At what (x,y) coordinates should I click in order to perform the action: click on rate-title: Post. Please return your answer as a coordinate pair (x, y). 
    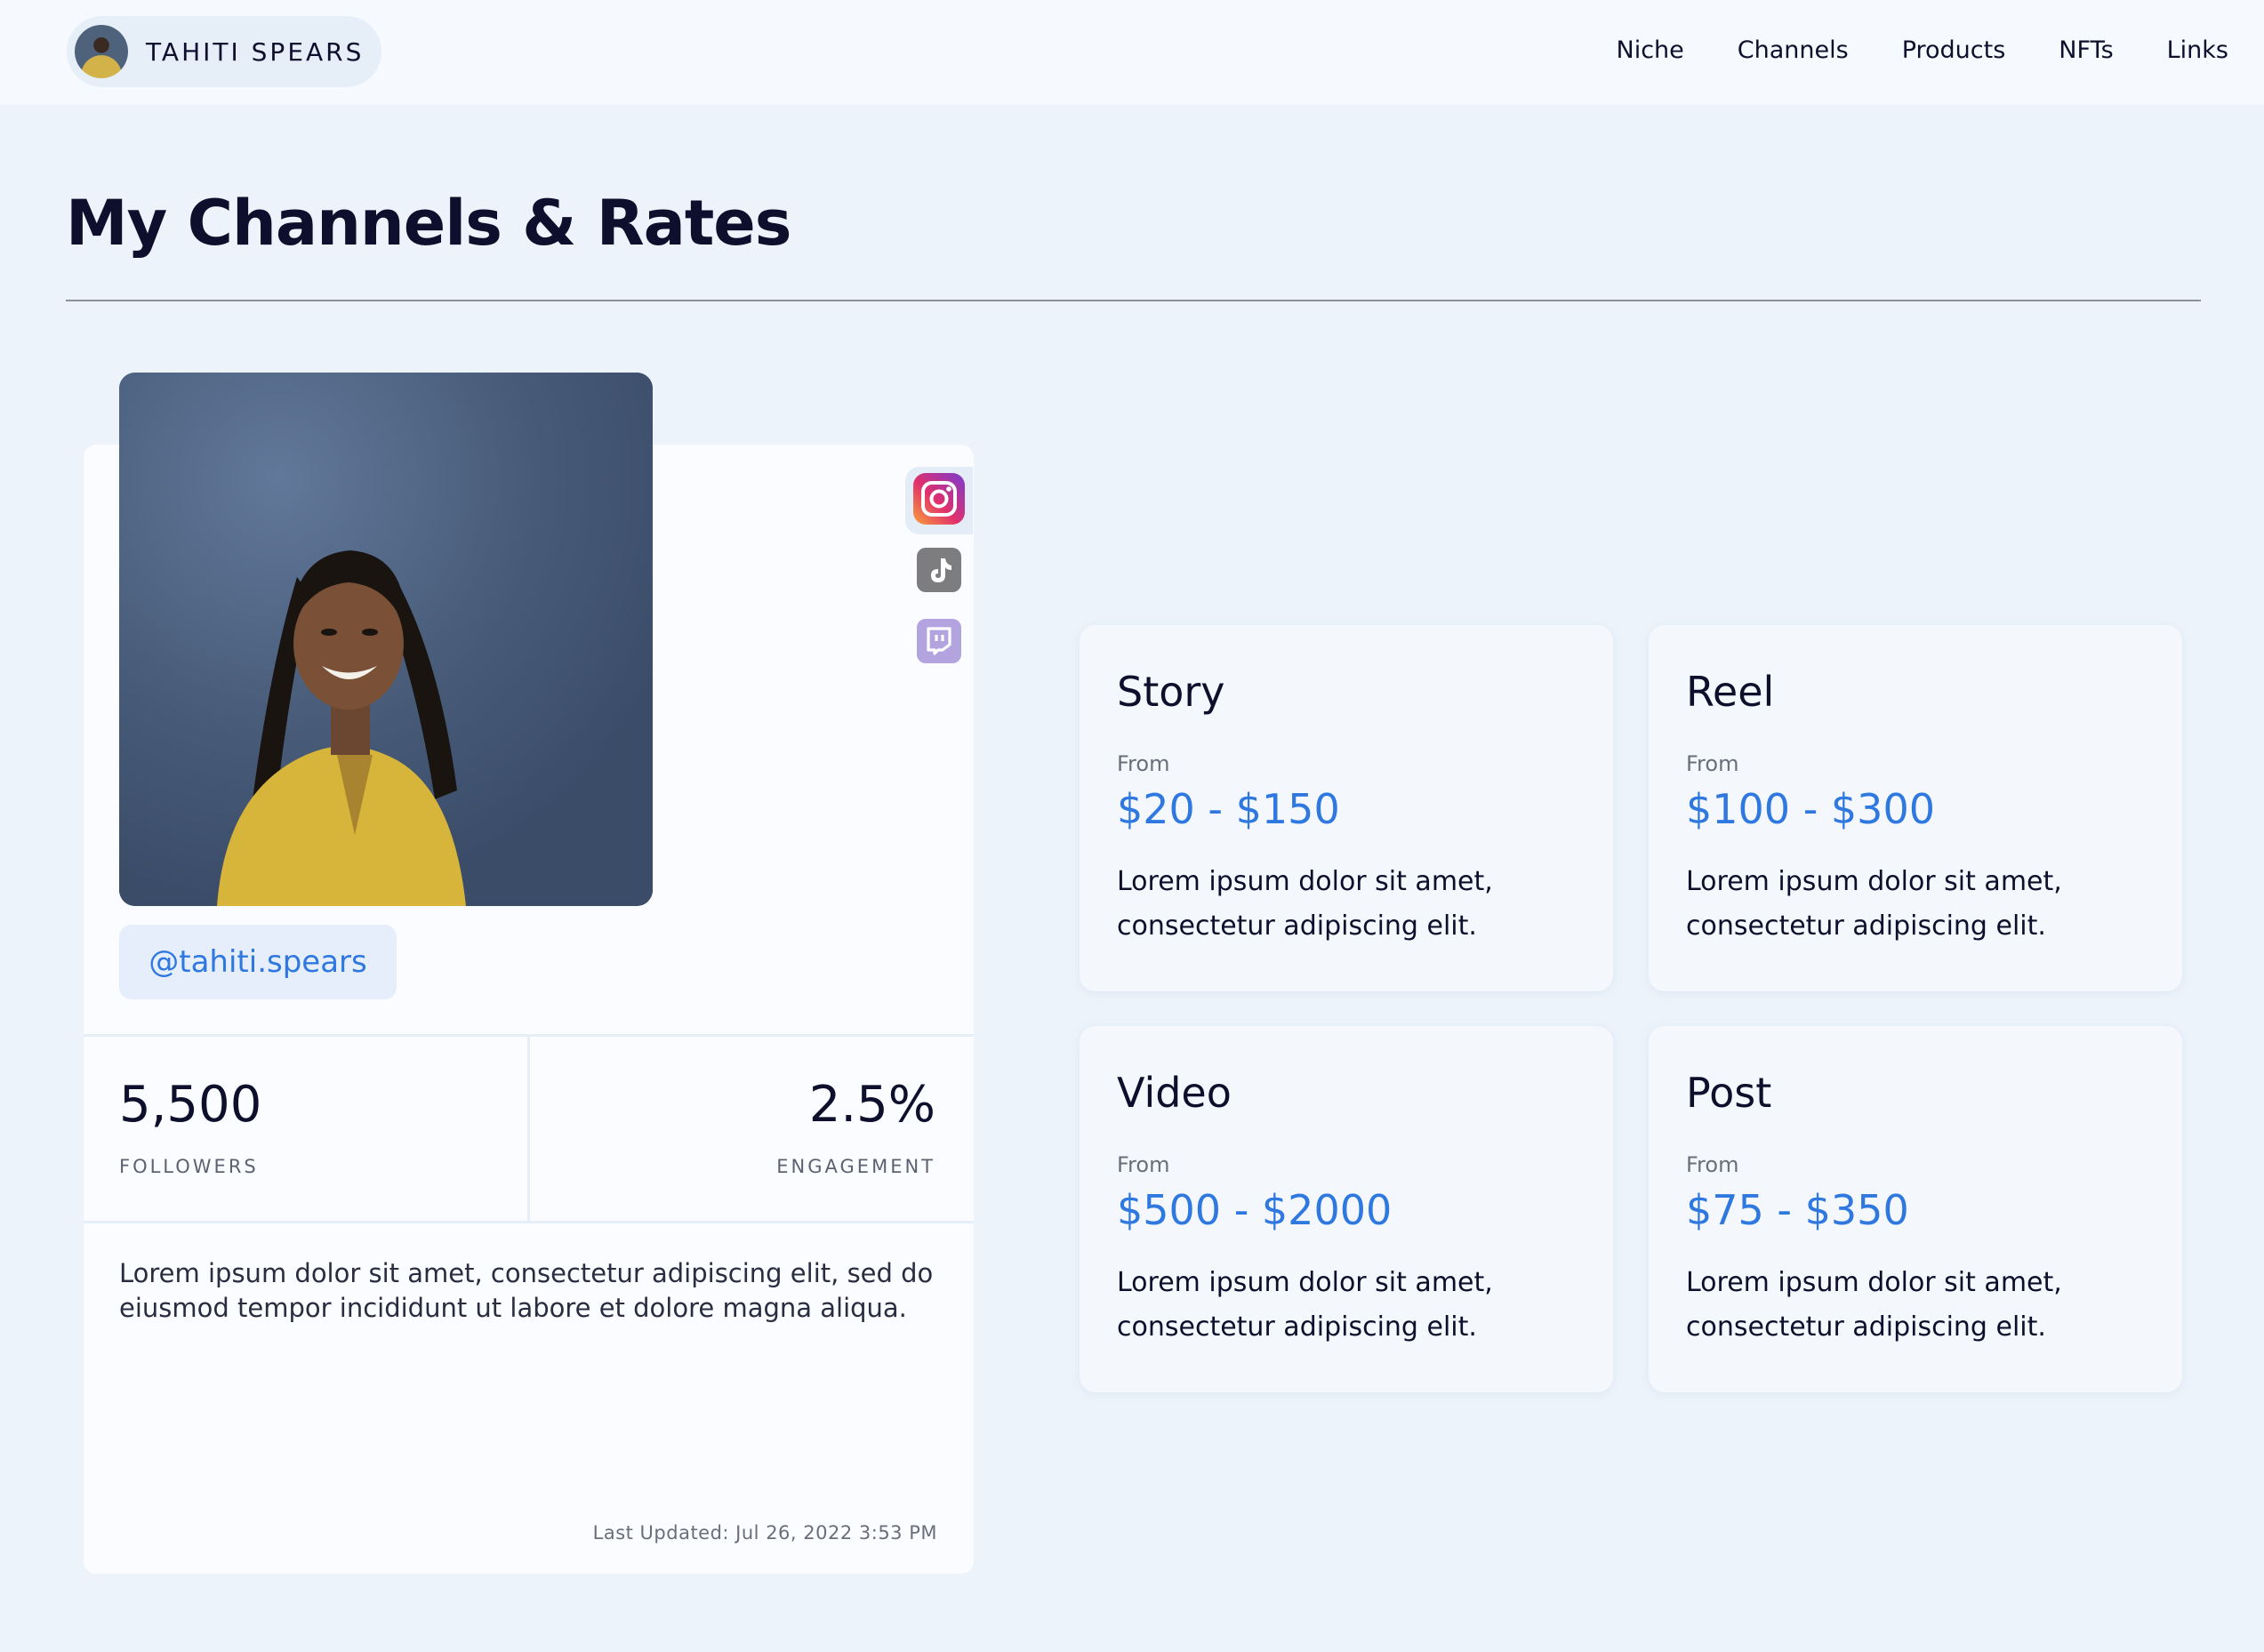
    Looking at the image, I should click on (1729, 1093).